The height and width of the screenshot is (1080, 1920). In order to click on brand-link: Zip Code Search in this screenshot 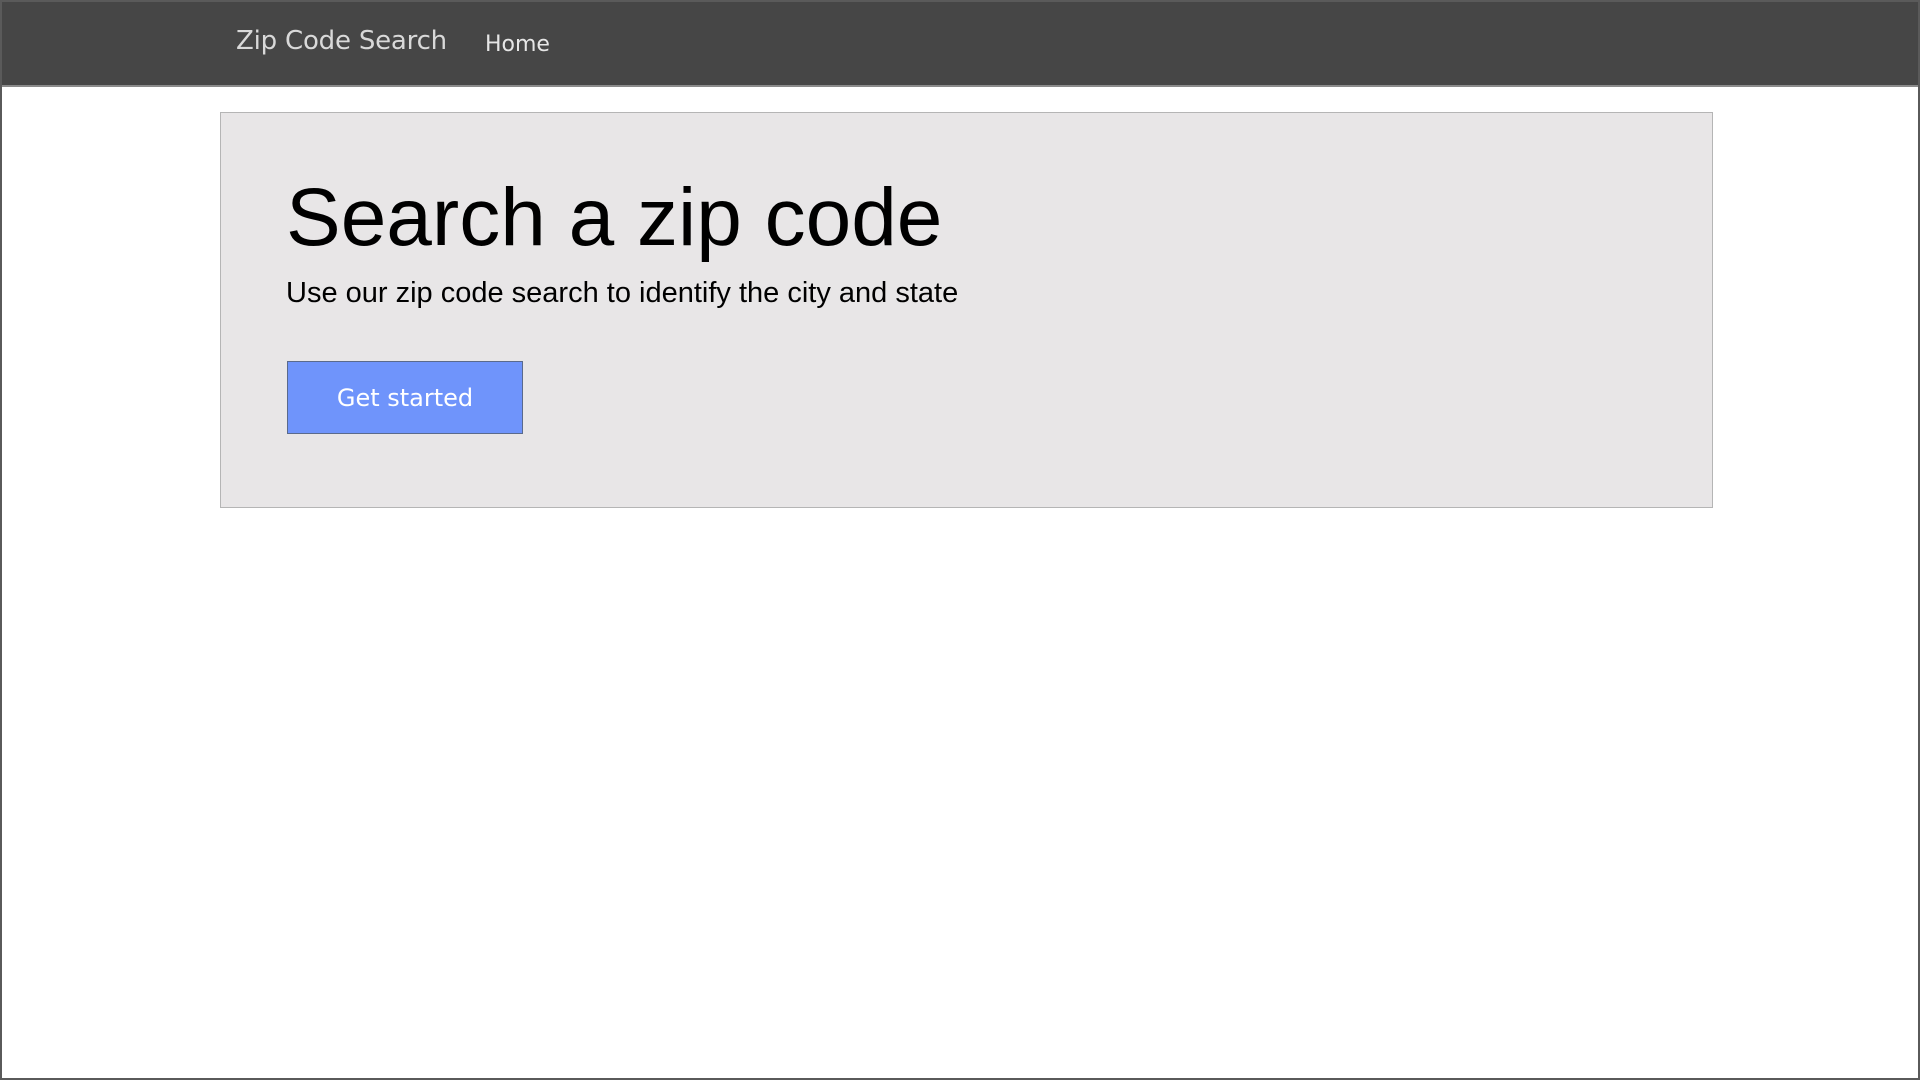, I will do `click(341, 41)`.